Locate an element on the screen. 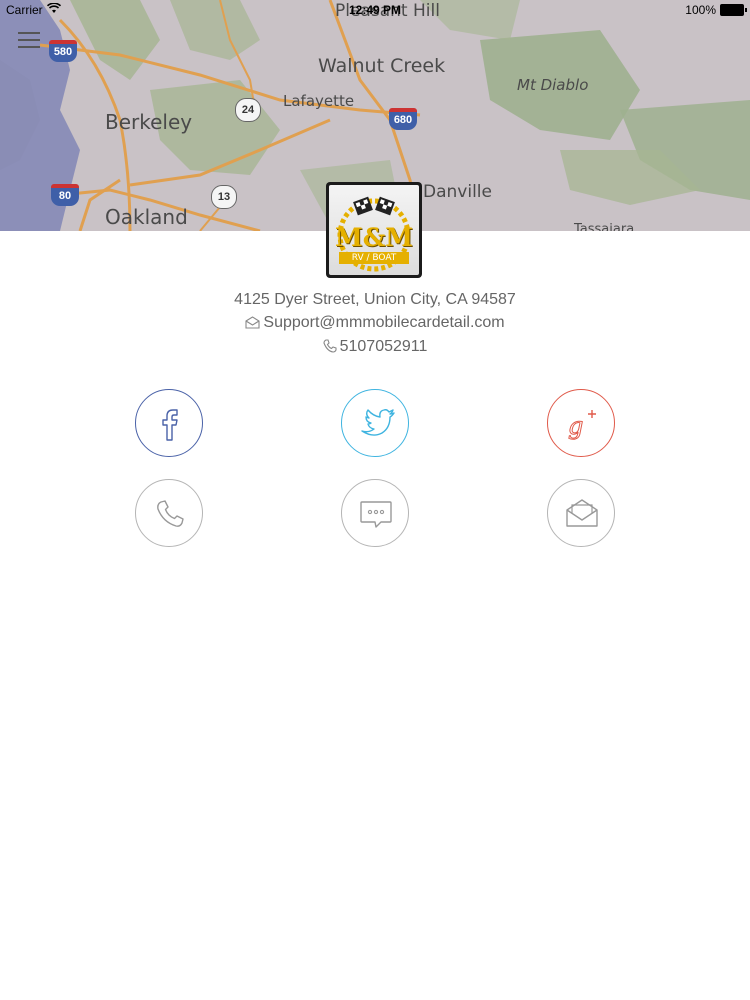  email-line: Support@mmmobilecardetail.com is located at coordinates (375, 324).